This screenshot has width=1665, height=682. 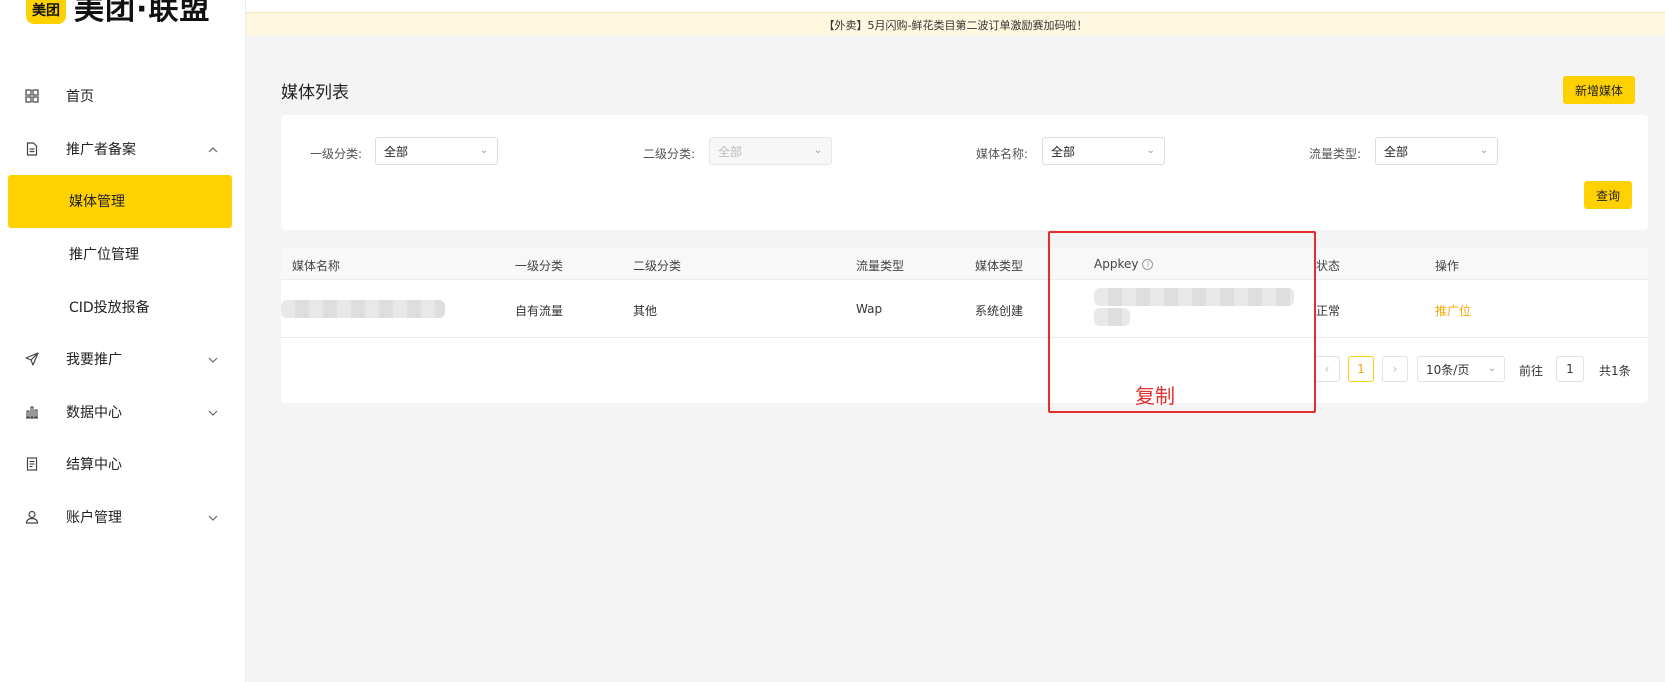 I want to click on receipt-icon, so click(x=32, y=464).